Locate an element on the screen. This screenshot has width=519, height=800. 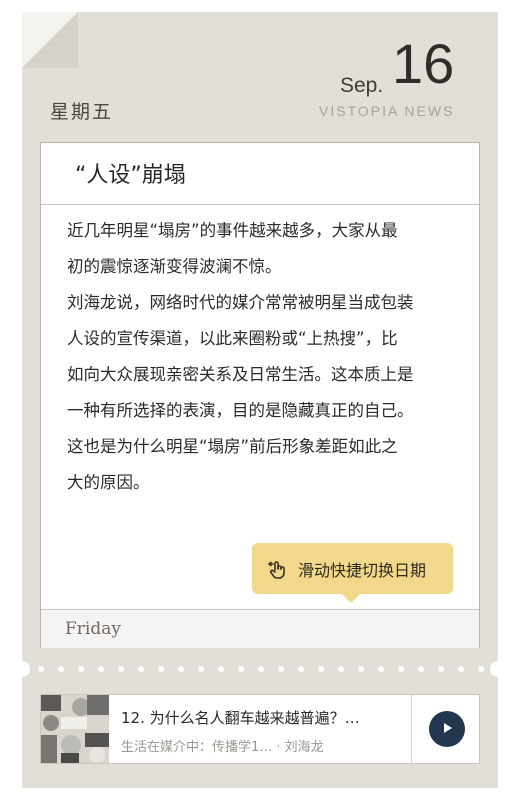
date-day: 16 is located at coordinates (423, 63).